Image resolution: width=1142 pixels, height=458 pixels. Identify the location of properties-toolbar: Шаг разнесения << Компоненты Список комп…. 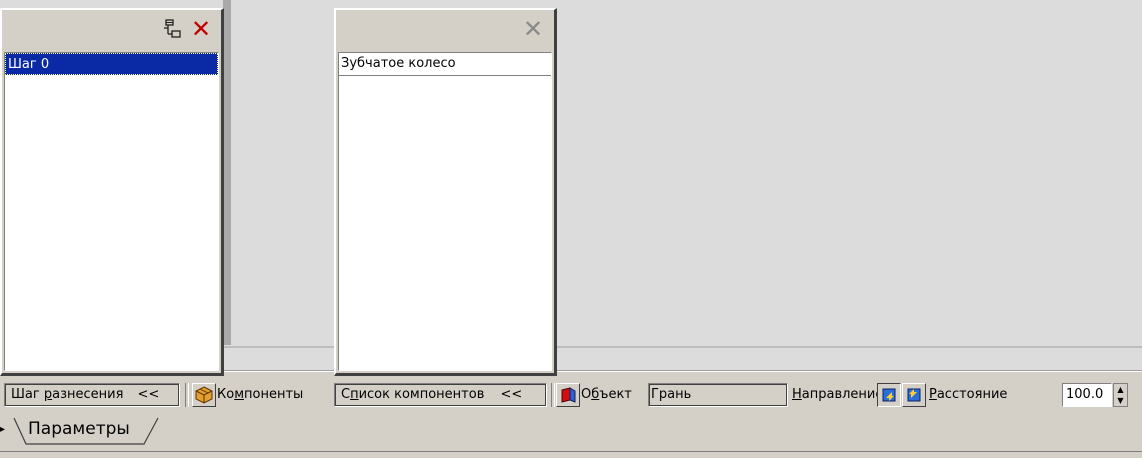
(571, 396).